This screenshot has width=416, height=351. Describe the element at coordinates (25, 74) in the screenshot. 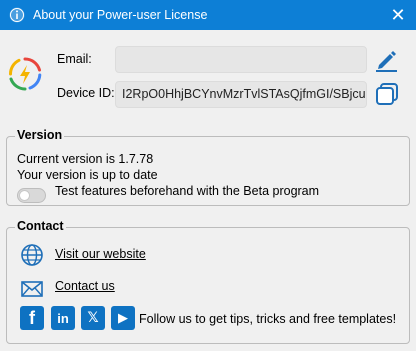

I see `power-user-logo` at that location.